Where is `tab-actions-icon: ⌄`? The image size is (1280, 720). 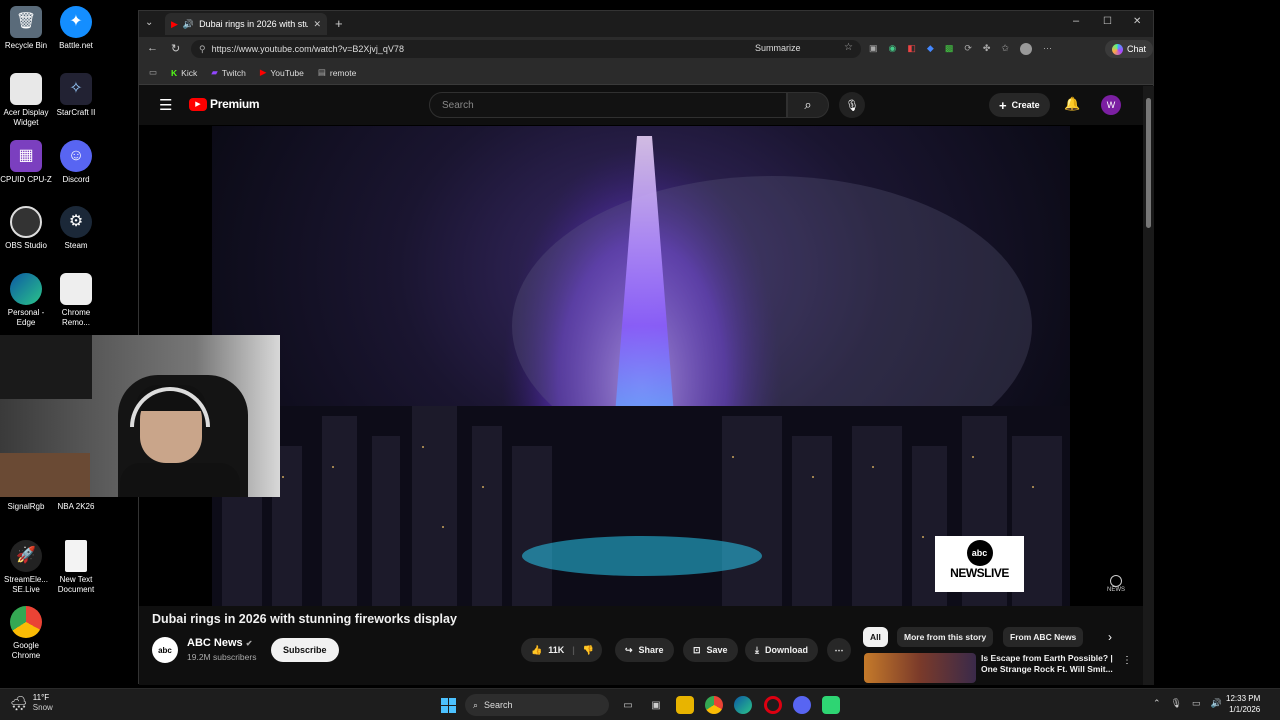 tab-actions-icon: ⌄ is located at coordinates (149, 22).